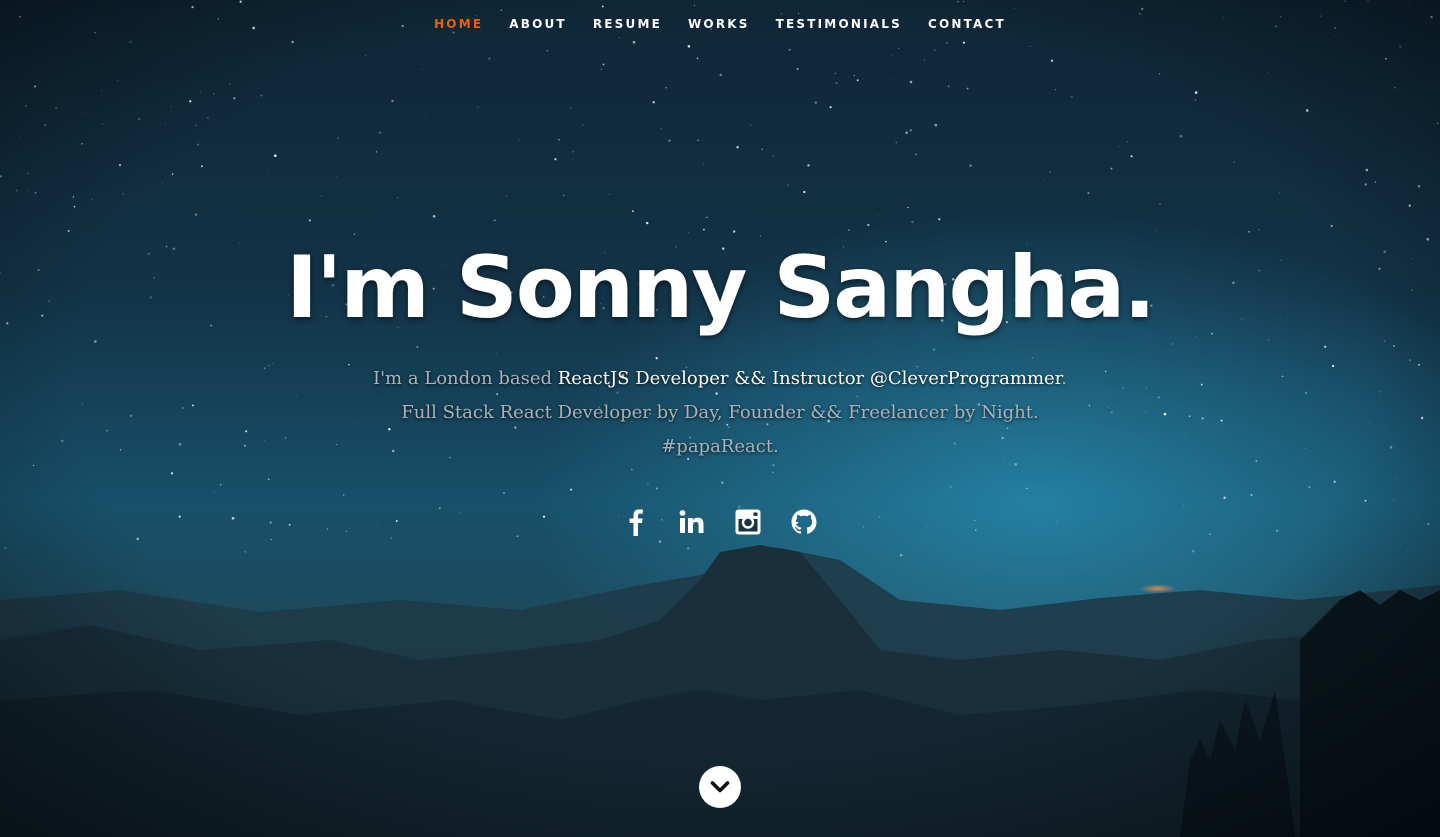 This screenshot has width=1440, height=837. I want to click on nav-item-resume: Resume, so click(627, 24).